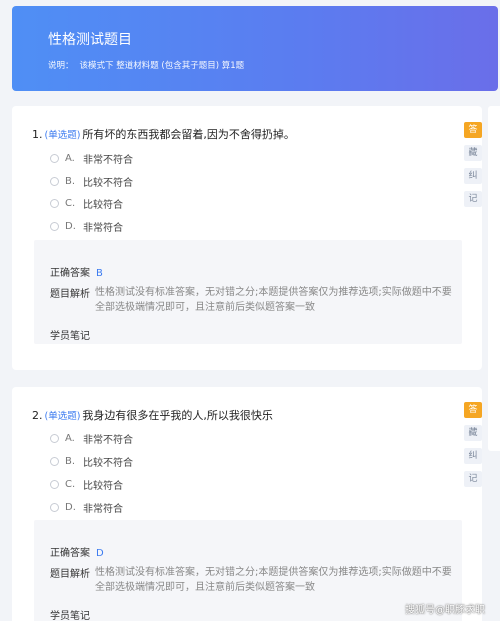 The height and width of the screenshot is (621, 500). I want to click on correct-answer: 正确答案 D, so click(77, 551).